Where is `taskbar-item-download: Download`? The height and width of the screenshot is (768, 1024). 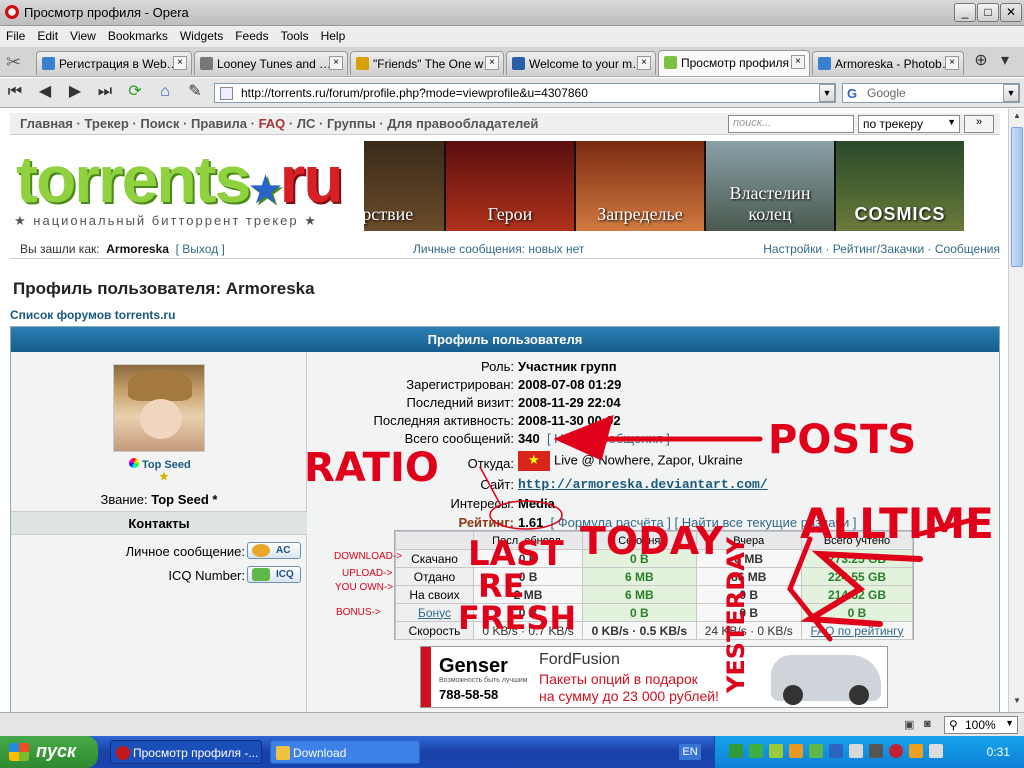
taskbar-item-download: Download is located at coordinates (345, 752).